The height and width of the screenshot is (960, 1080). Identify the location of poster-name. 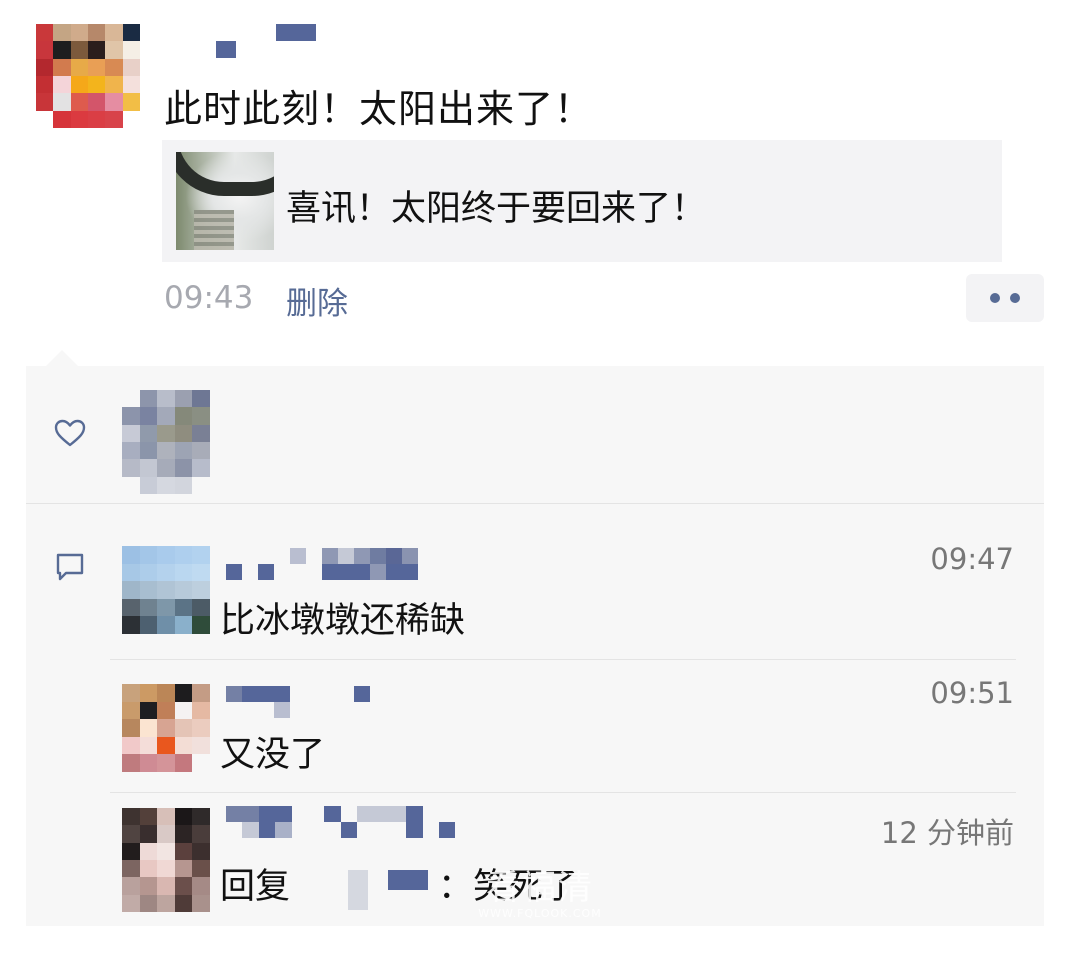
(246, 41).